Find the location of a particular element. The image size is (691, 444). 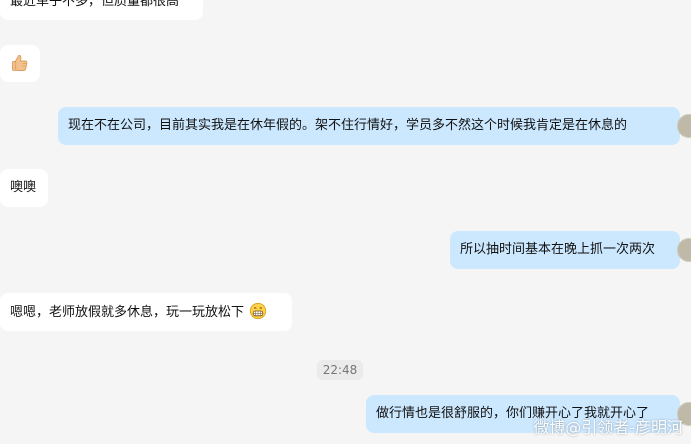

incoming-message: 最近单子不多，但质量都很高 is located at coordinates (101, 10).